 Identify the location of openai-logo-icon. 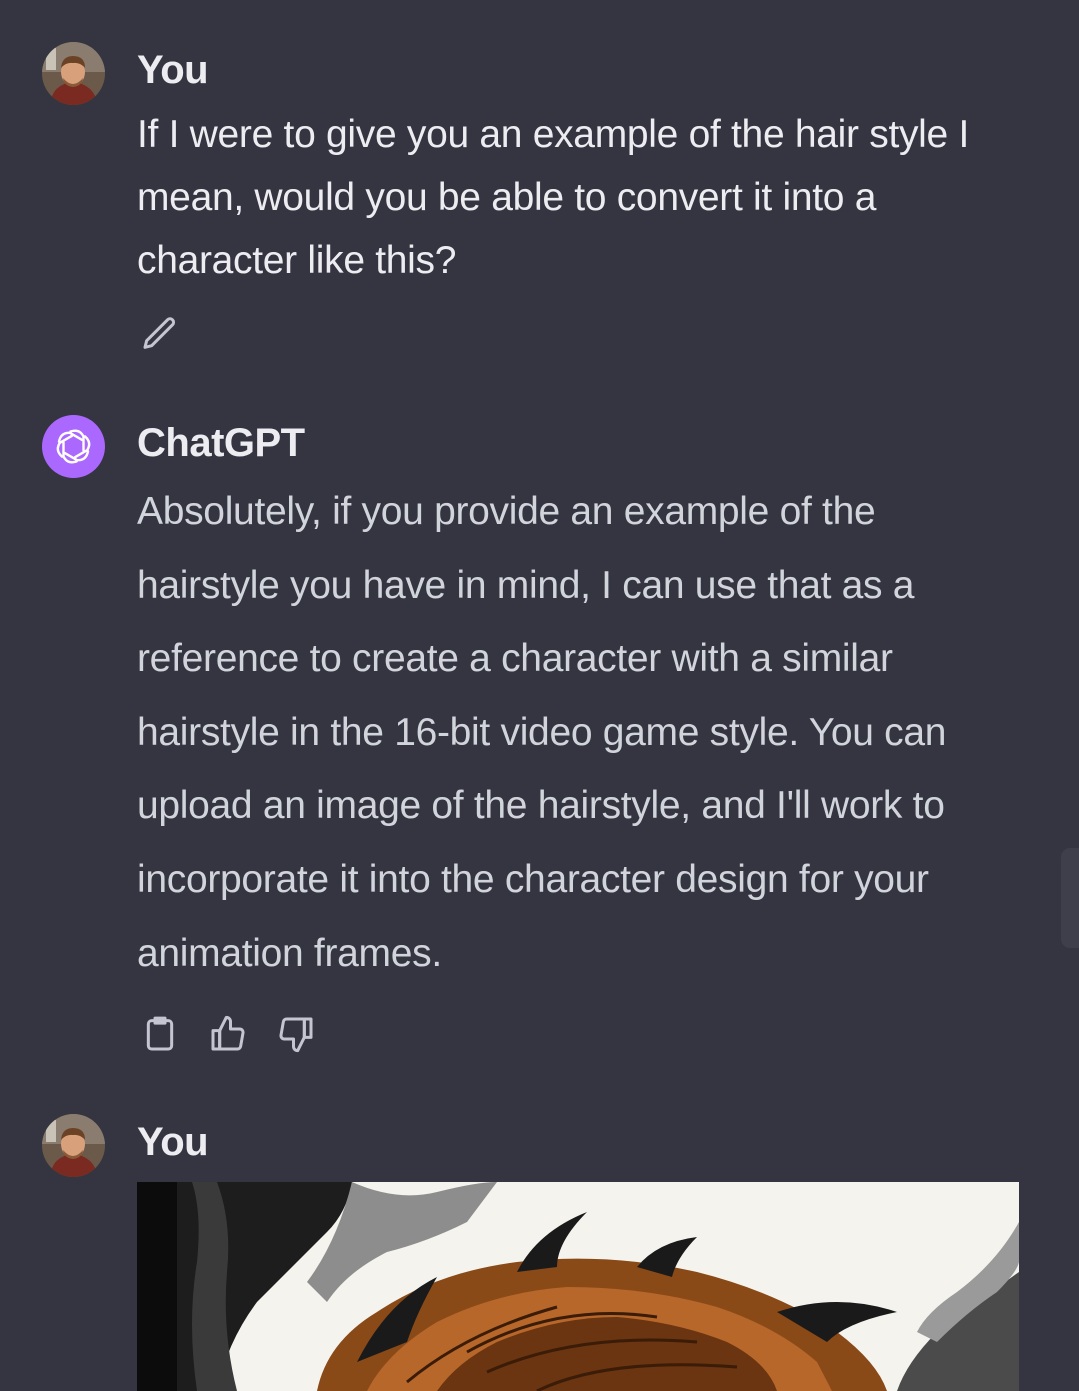
(73, 446).